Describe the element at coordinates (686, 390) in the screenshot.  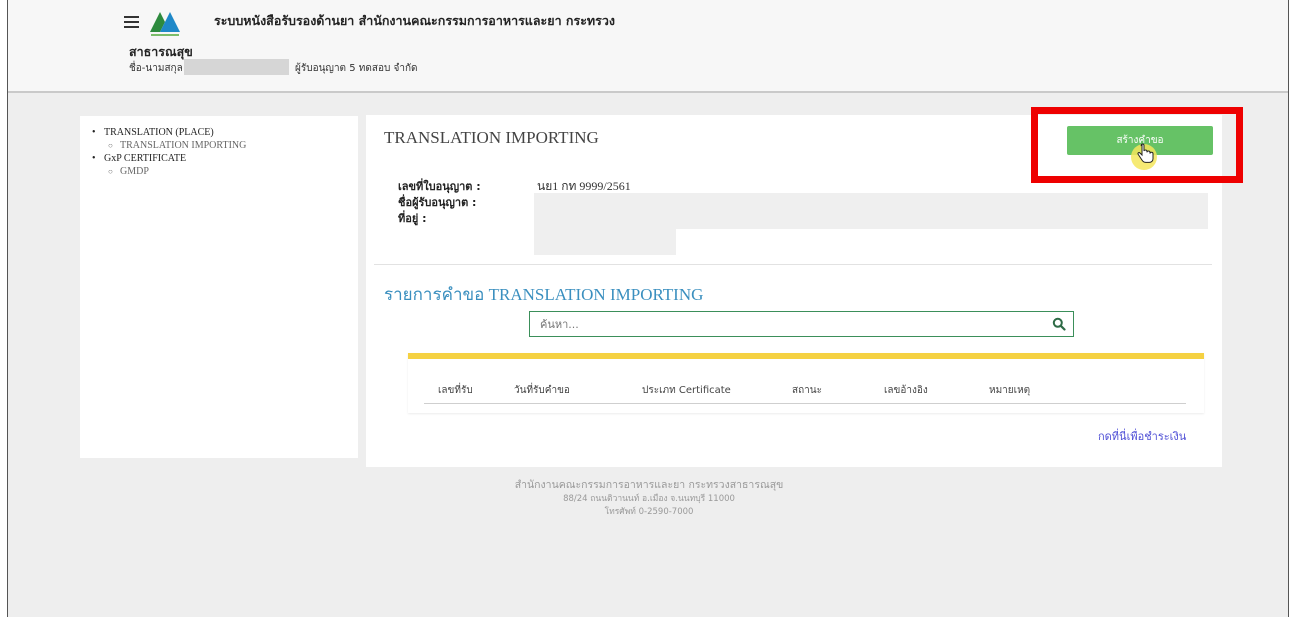
I see `column-certificate-type: ประเภท Certificate` at that location.